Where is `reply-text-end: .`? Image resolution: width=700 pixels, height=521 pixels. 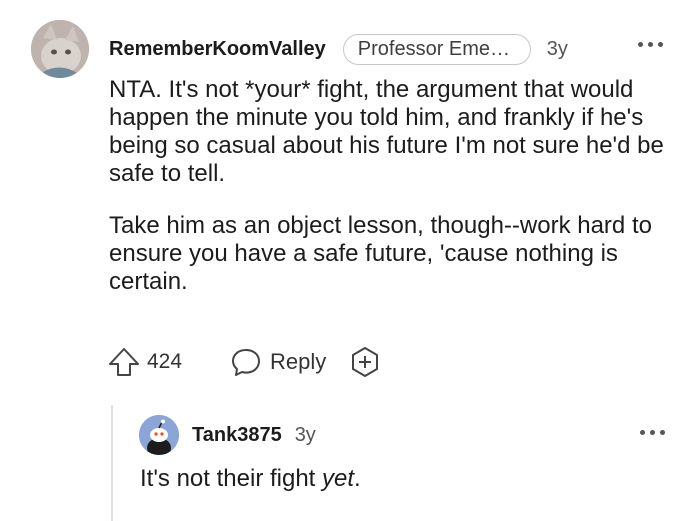 reply-text-end: . is located at coordinates (357, 478).